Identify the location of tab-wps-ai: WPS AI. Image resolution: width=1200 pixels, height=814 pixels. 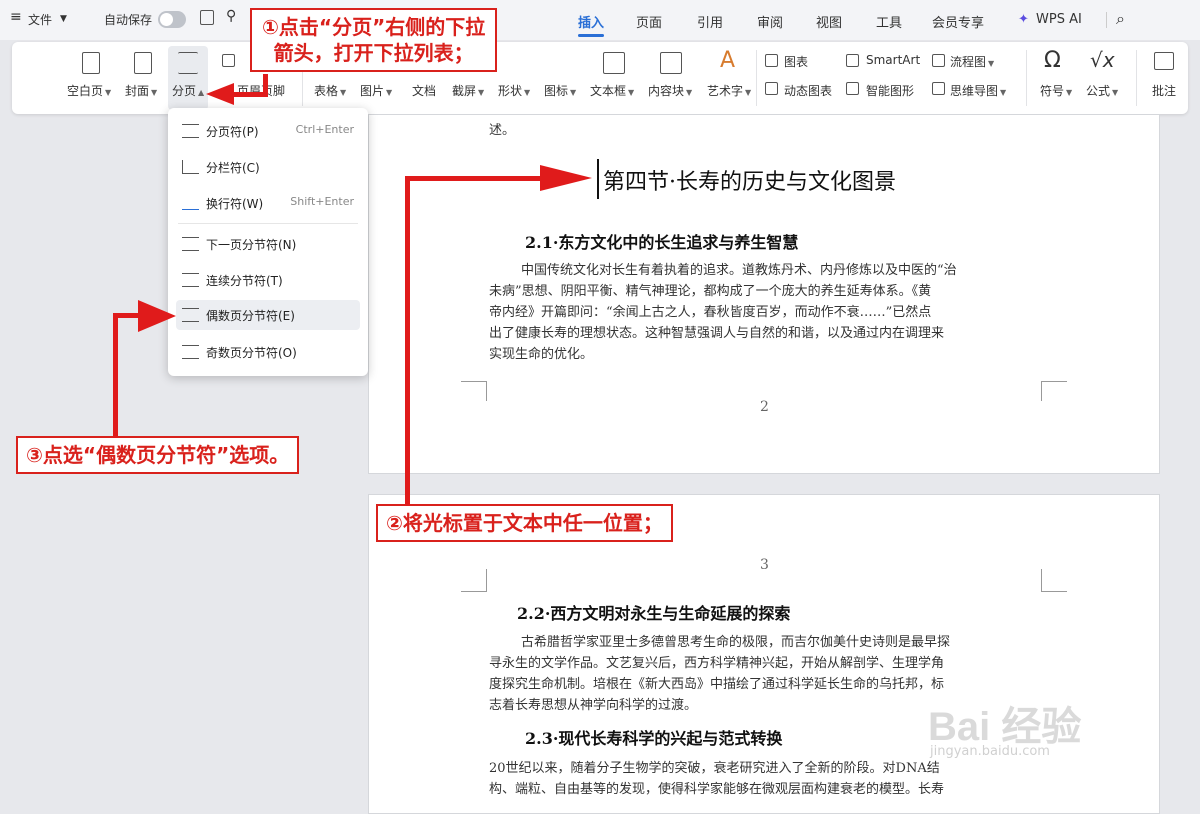
(1059, 19).